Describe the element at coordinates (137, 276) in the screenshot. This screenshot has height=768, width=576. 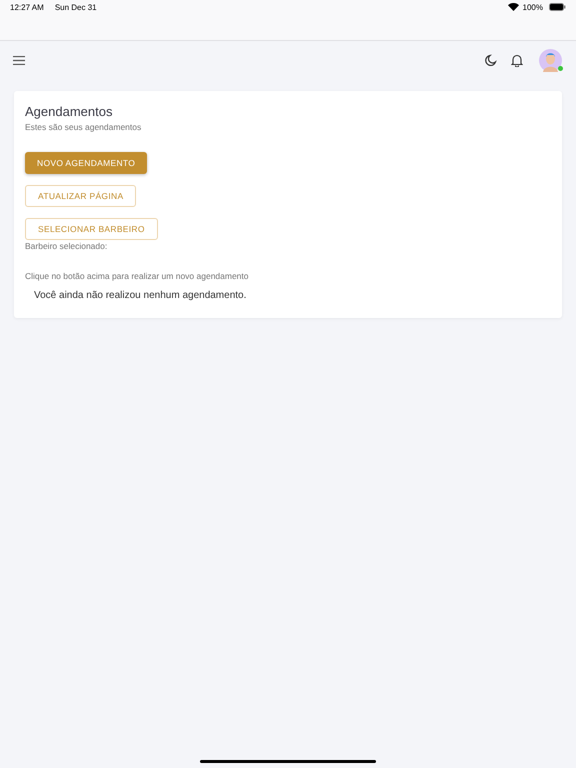
I see `hint-text: Clique no botão acima para realizar um novo agendamento` at that location.